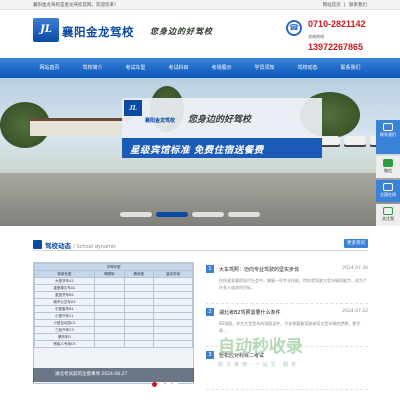 The image size is (400, 400). I want to click on site-slogan: 您身边的好驾校, so click(181, 31).